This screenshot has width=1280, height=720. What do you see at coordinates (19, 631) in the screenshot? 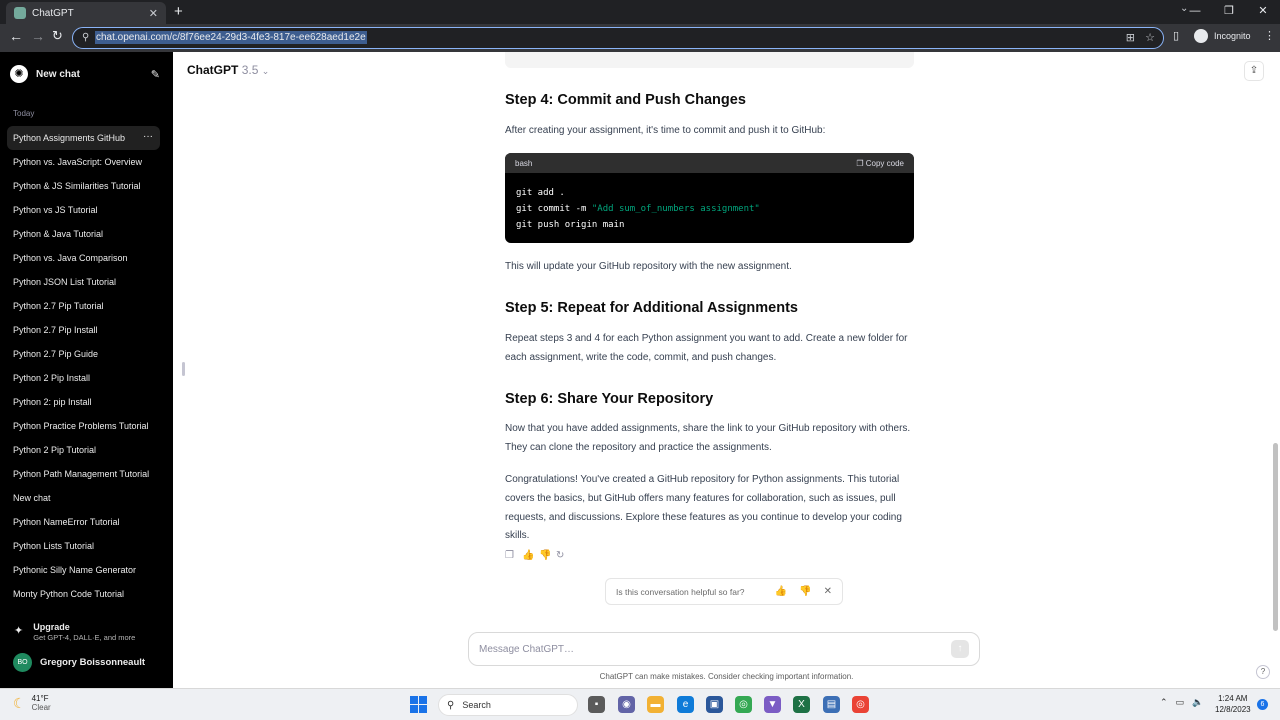
I see `sparkle-icon: ✦` at bounding box center [19, 631].